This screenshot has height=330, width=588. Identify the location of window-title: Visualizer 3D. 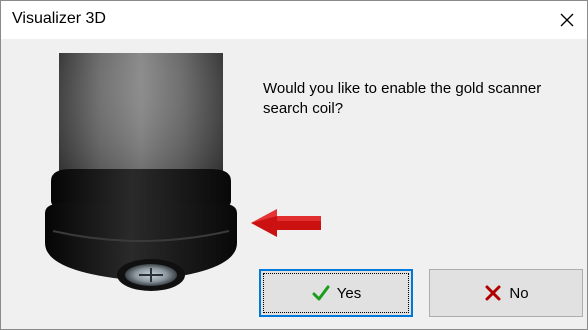
(59, 18).